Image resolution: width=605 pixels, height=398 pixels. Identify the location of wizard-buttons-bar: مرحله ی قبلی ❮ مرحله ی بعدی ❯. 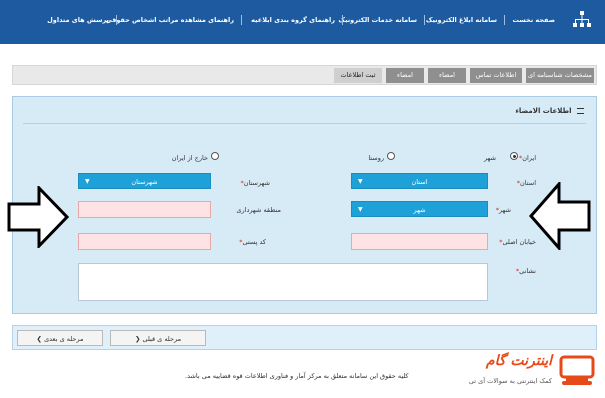
(304, 337).